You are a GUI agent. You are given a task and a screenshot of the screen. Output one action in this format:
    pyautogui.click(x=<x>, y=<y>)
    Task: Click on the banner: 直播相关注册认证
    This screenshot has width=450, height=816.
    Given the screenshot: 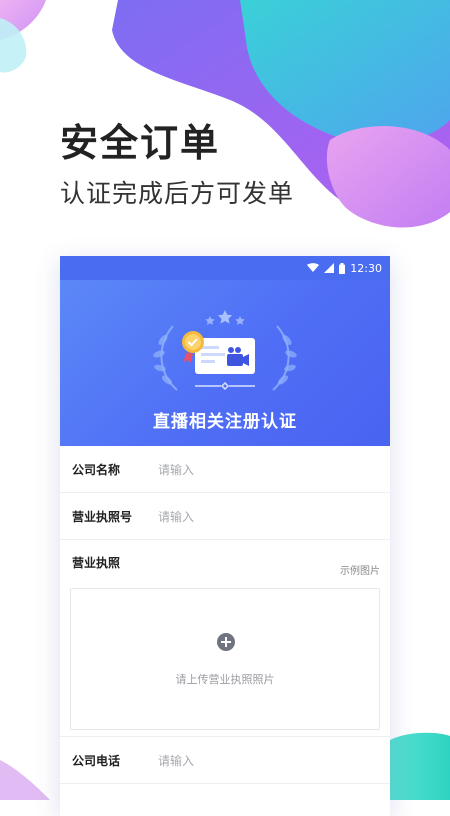 What is the action you would take?
    pyautogui.click(x=225, y=363)
    